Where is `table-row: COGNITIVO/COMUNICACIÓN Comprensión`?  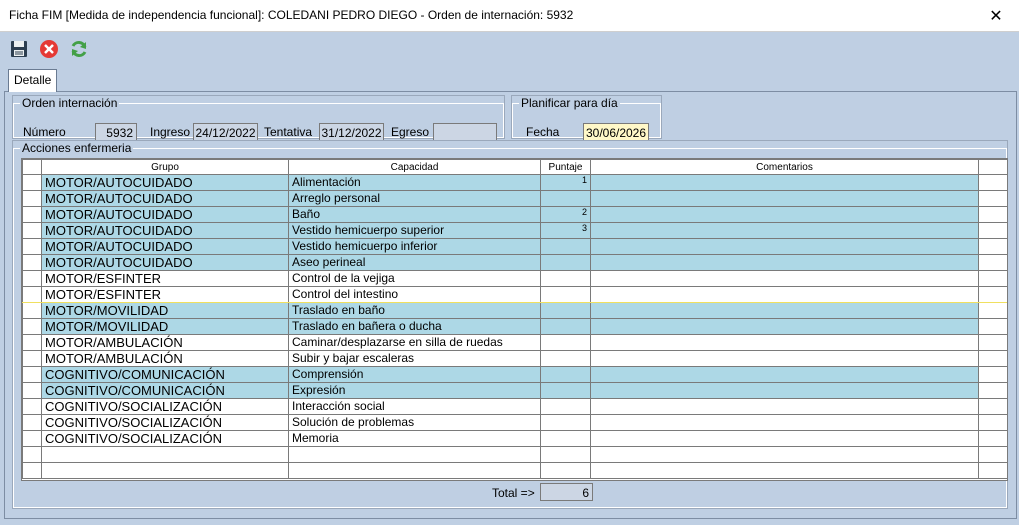
table-row: COGNITIVO/COMUNICACIÓN Comprensión is located at coordinates (514, 374).